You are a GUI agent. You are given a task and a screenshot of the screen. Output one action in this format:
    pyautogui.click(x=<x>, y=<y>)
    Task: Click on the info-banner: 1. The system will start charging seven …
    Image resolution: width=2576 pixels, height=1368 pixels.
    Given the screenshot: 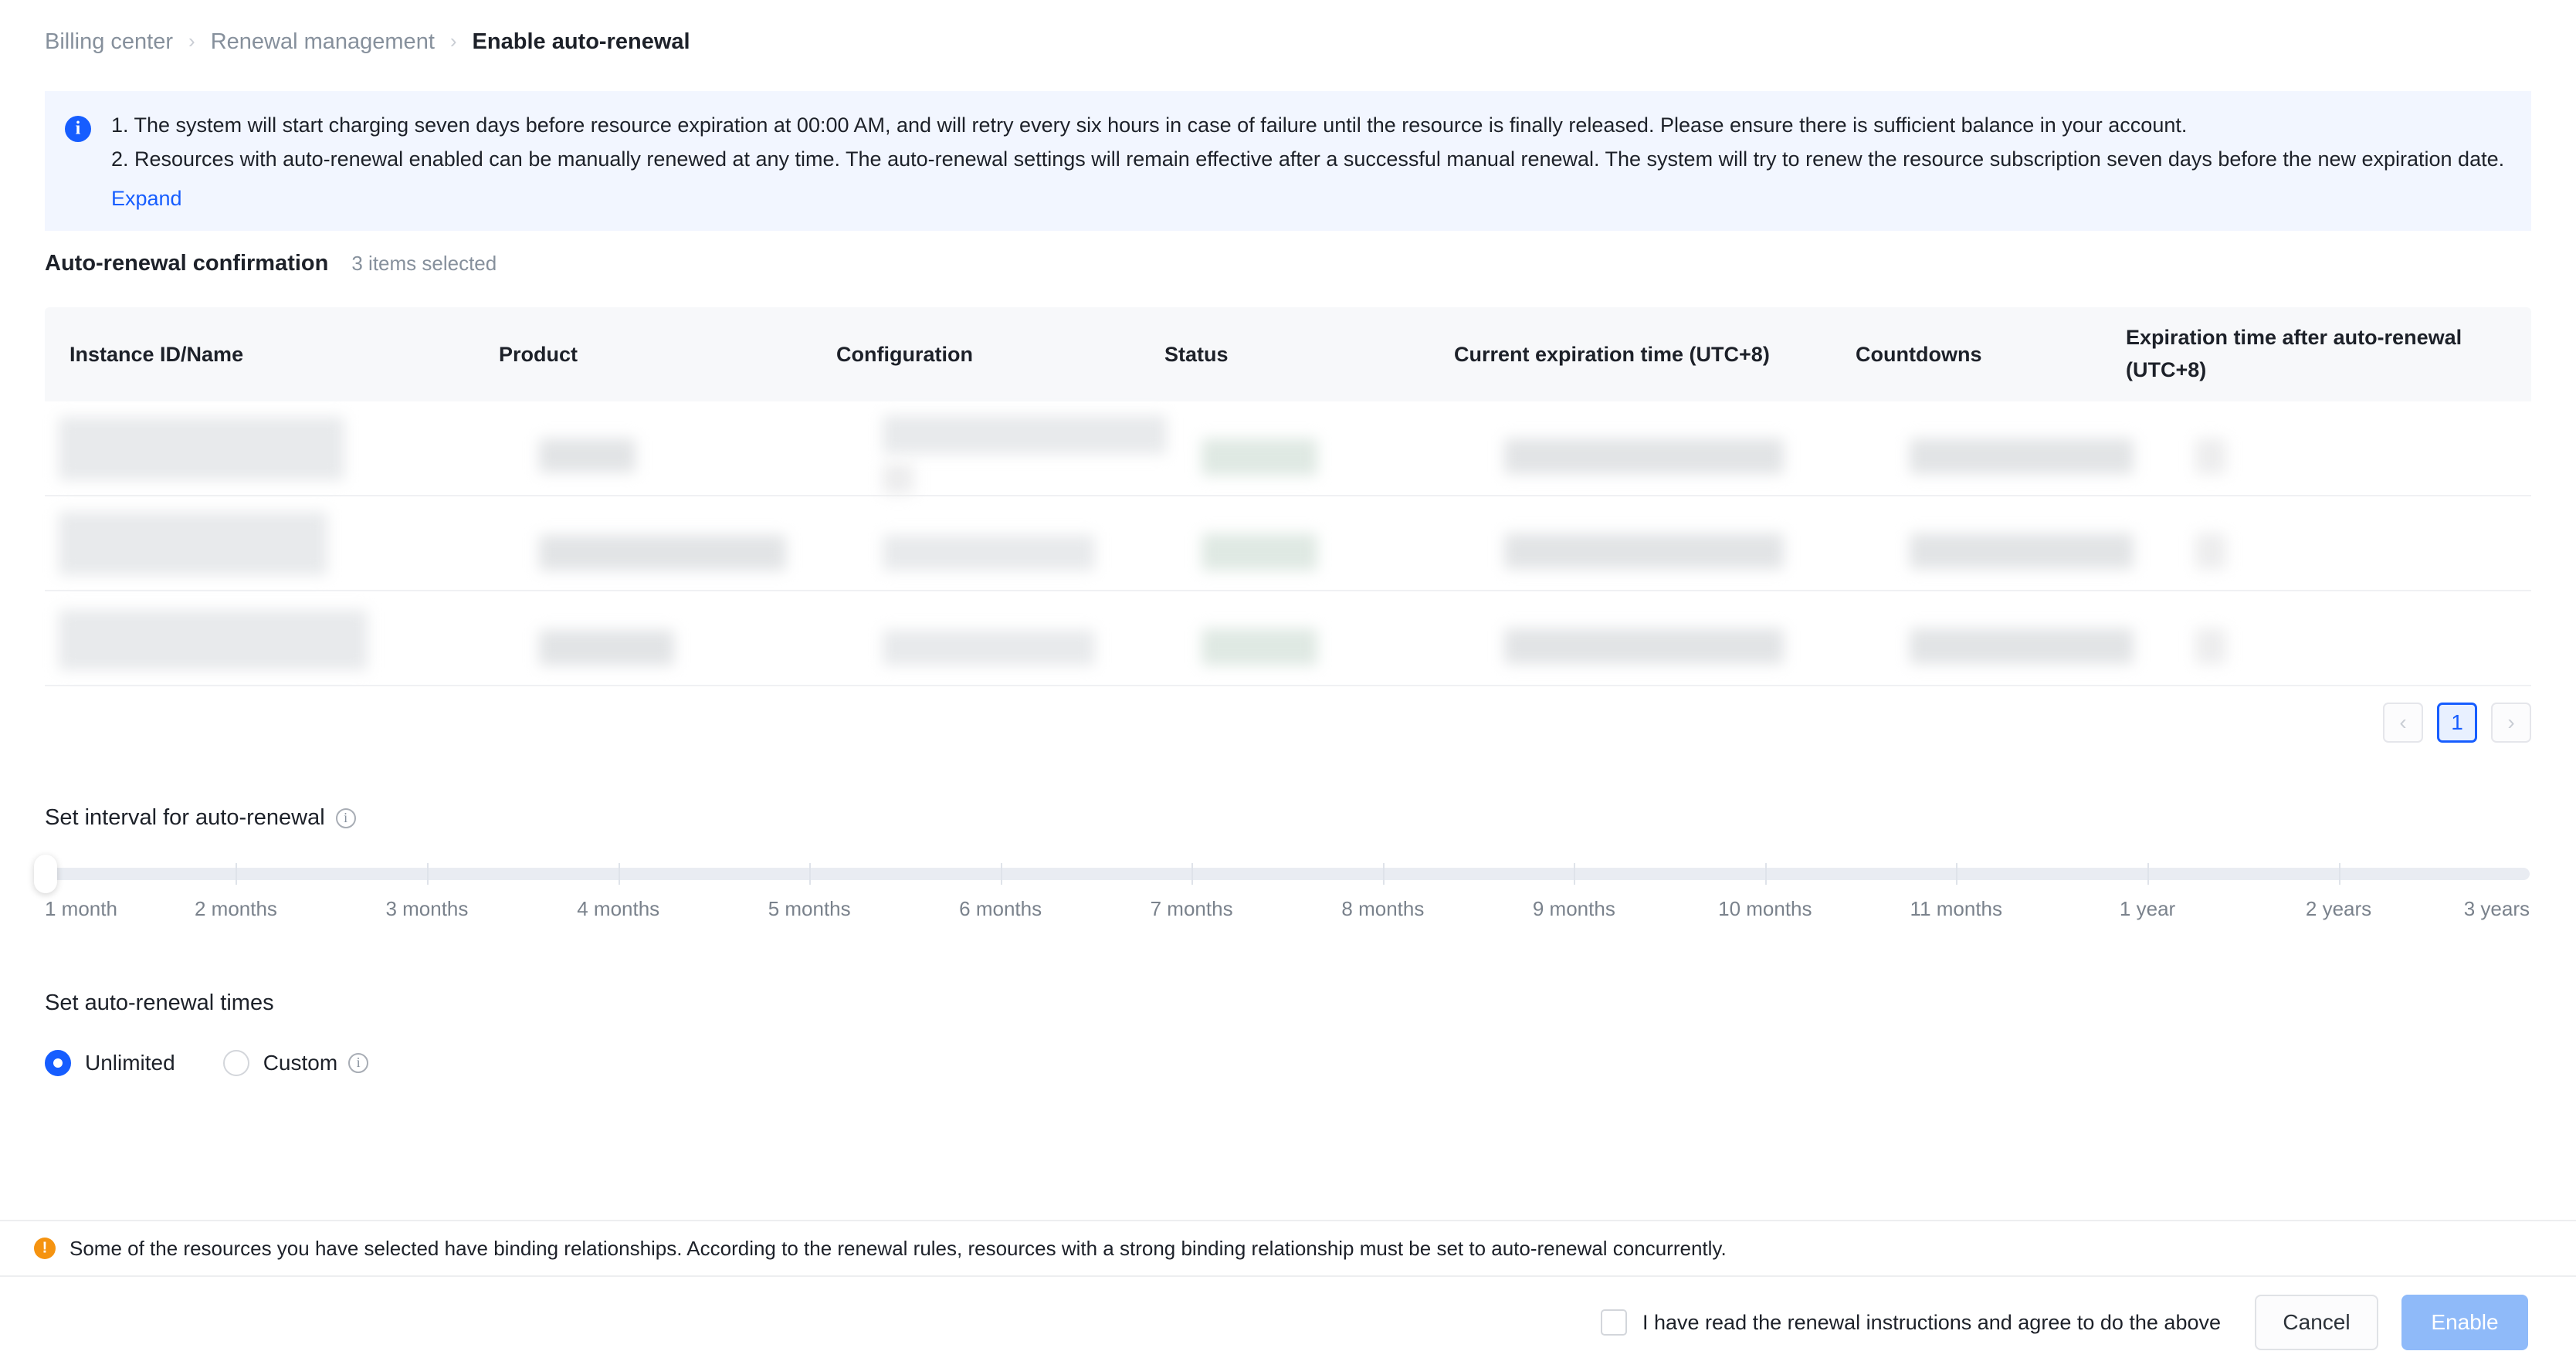 What is the action you would take?
    pyautogui.click(x=1288, y=161)
    